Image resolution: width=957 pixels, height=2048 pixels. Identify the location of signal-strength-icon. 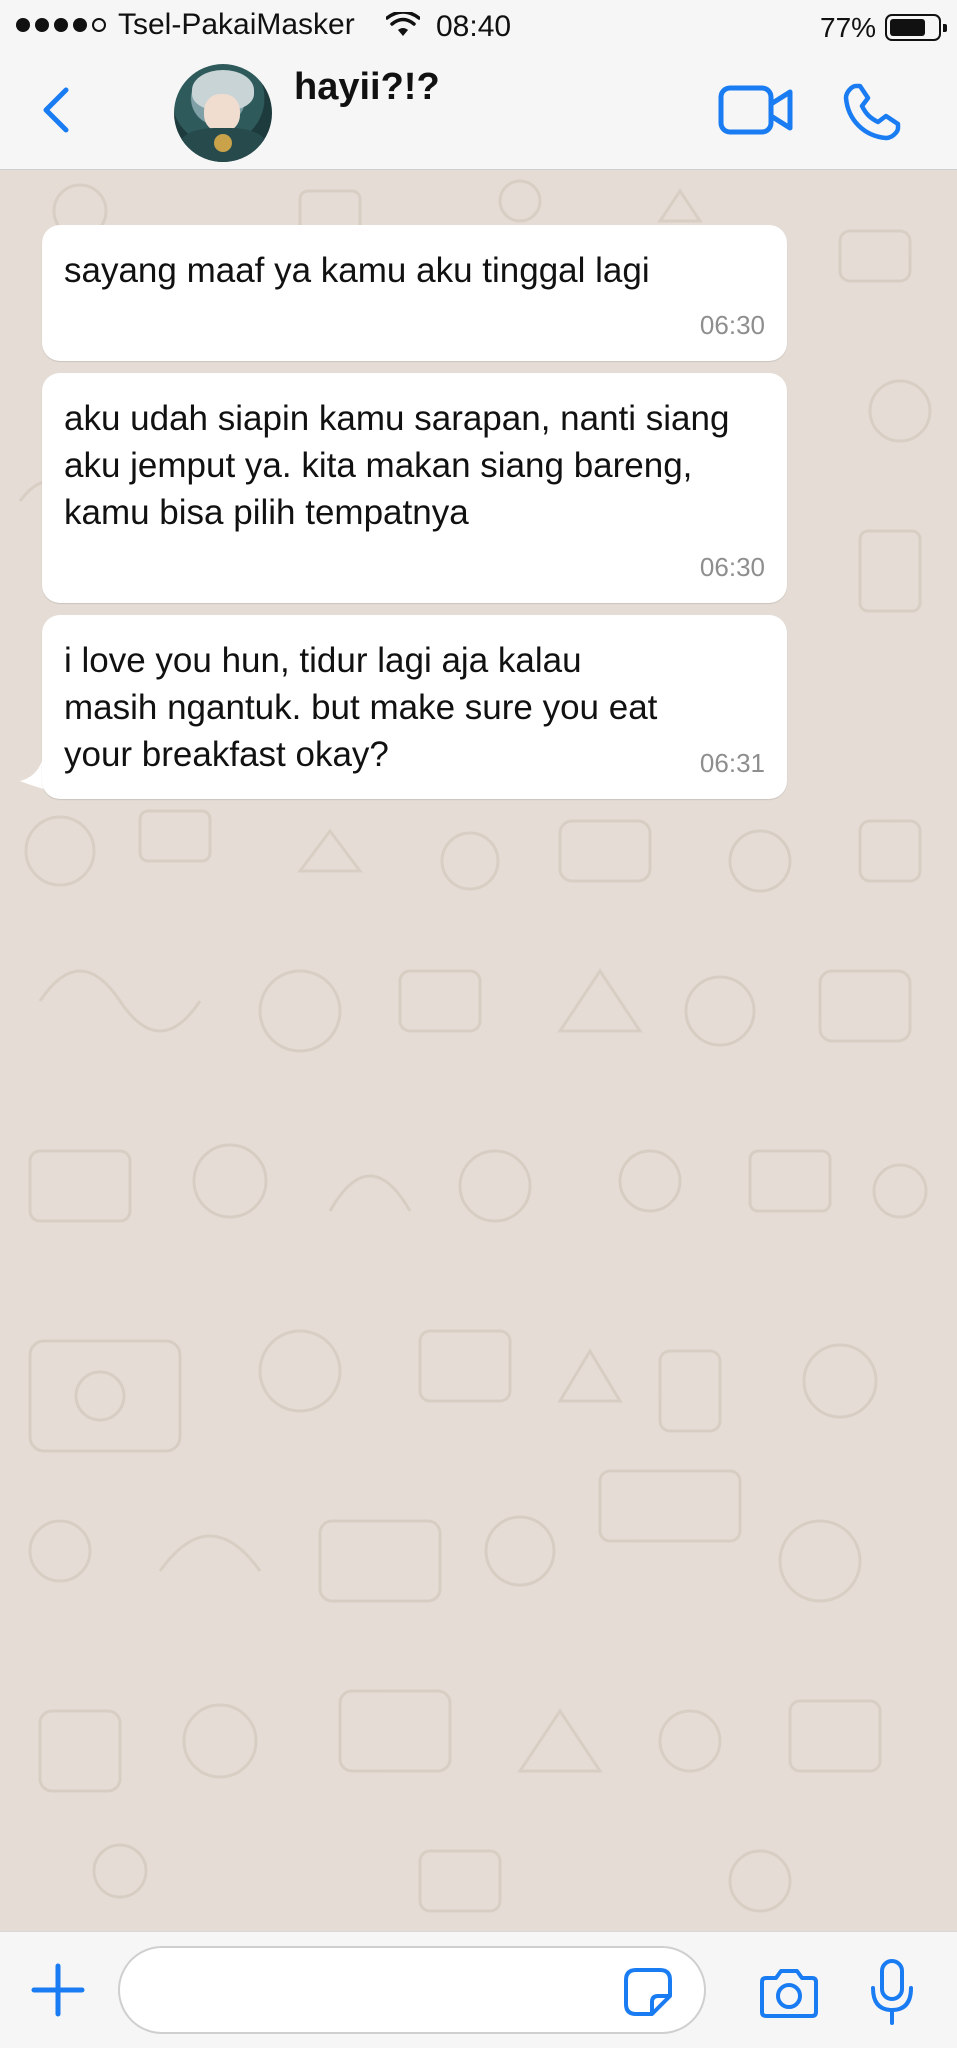
(61, 25).